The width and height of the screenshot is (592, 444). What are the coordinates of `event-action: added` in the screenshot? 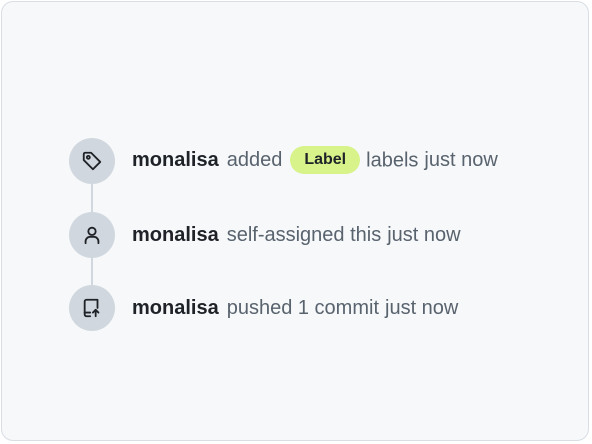 It's located at (254, 160).